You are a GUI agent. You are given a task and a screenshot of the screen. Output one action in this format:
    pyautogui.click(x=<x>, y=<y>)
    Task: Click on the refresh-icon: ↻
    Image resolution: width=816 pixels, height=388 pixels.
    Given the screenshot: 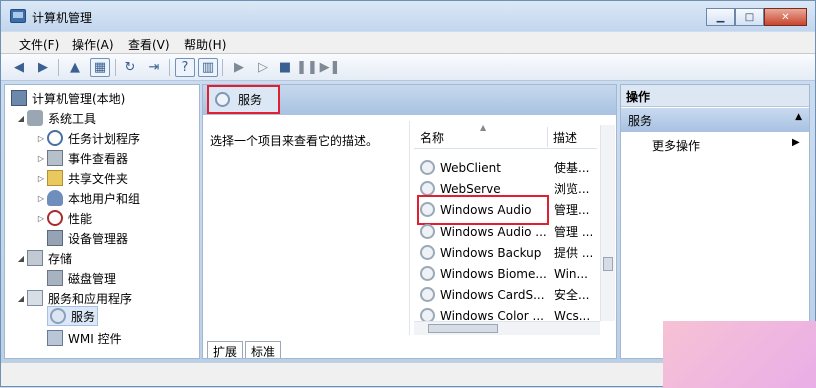 What is the action you would take?
    pyautogui.click(x=130, y=67)
    